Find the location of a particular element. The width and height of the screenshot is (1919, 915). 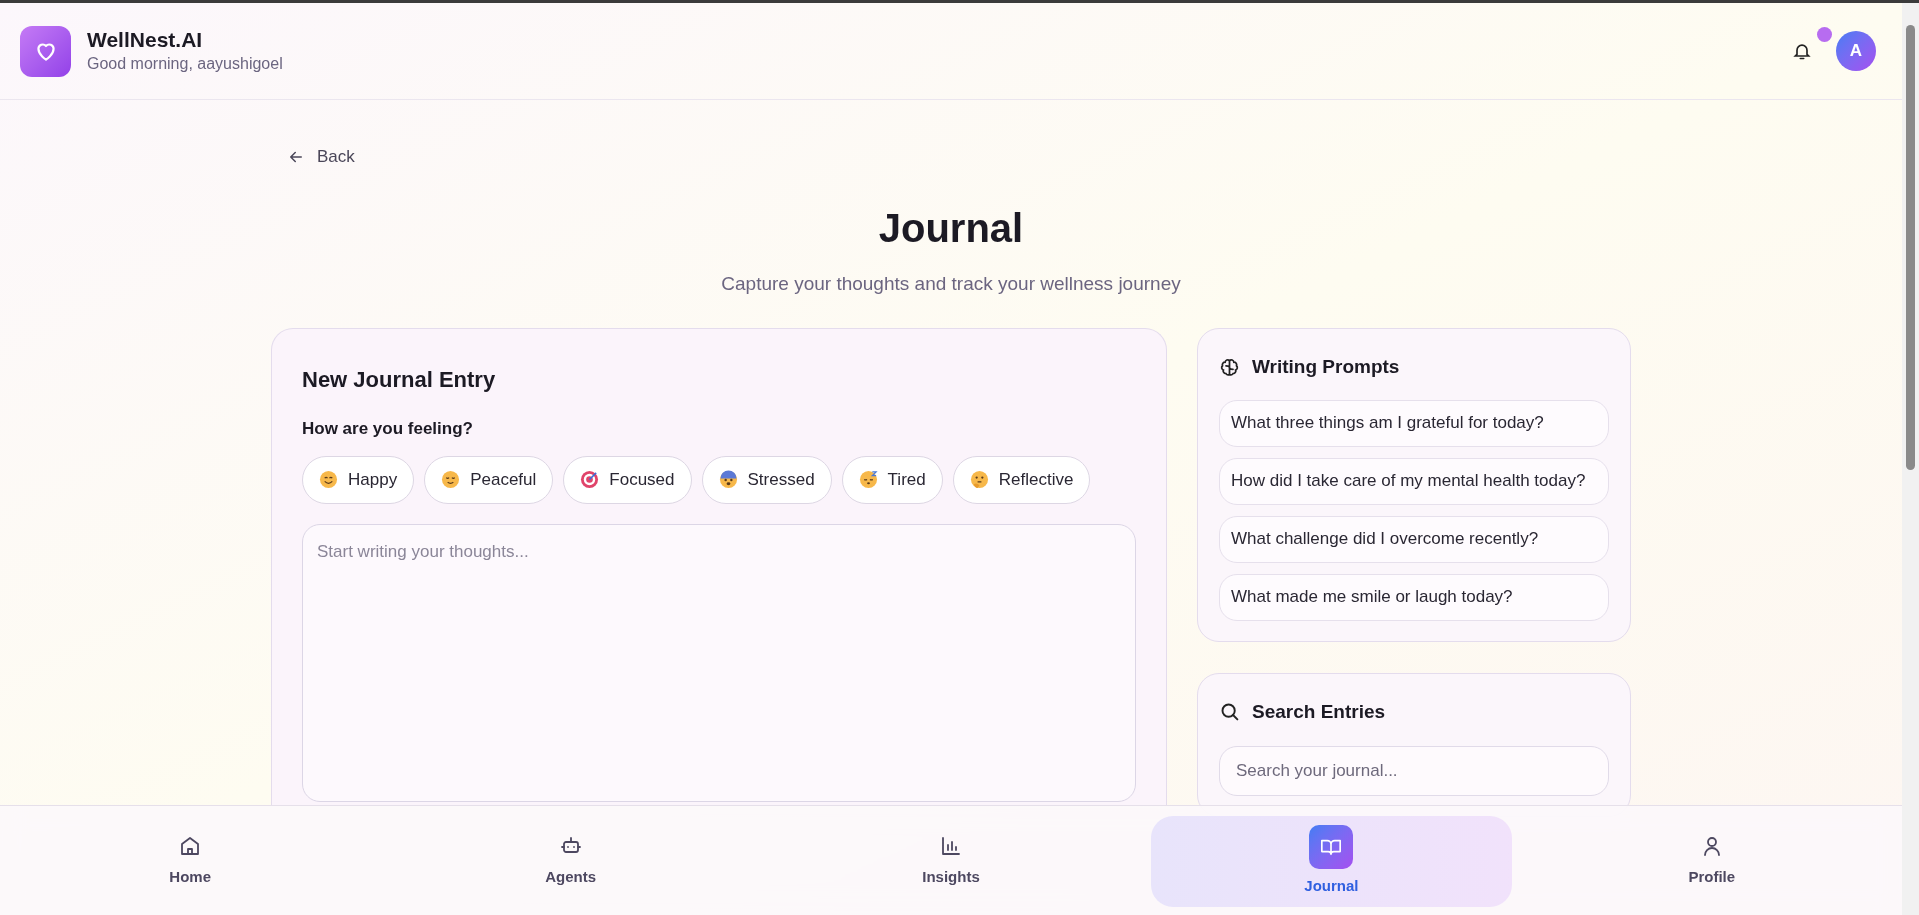

prompt-item: What challenge did I overcome recently? is located at coordinates (1414, 539).